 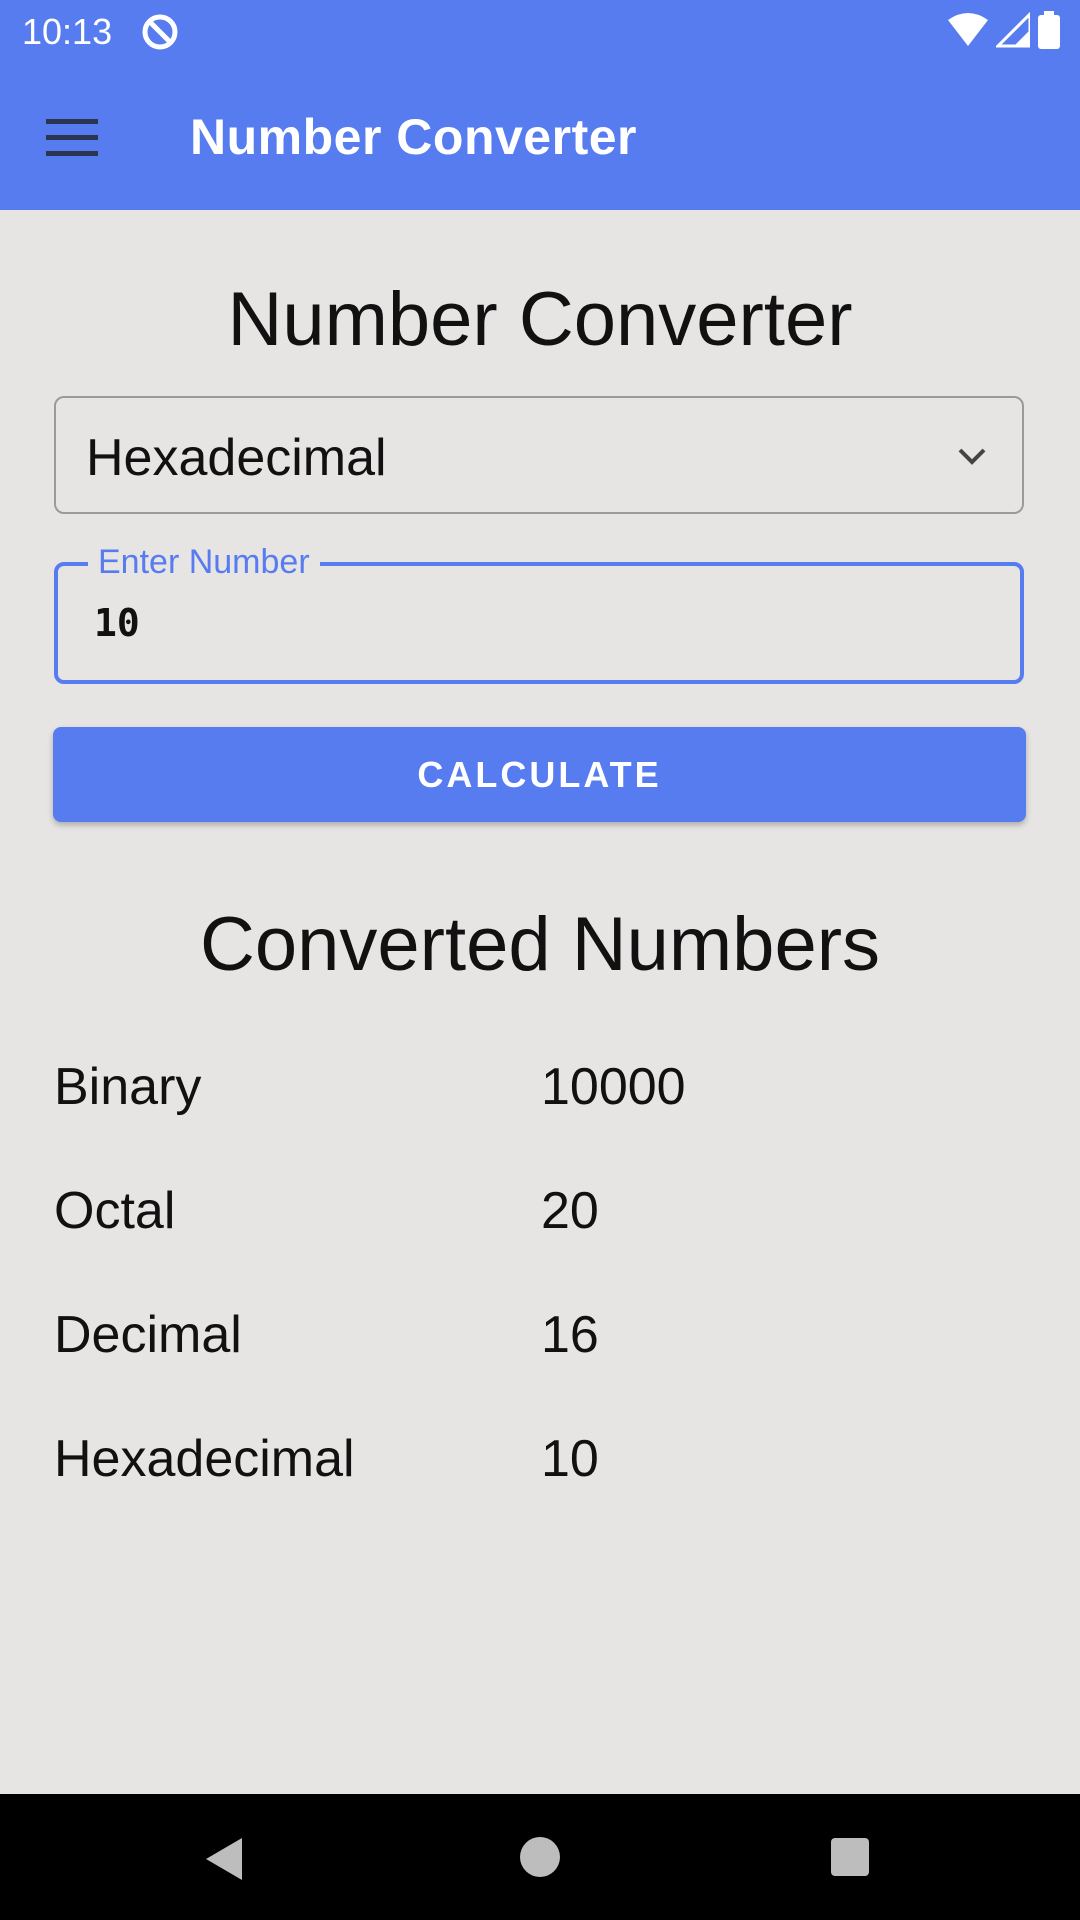 I want to click on hamburger-menu-icon, so click(x=72, y=139).